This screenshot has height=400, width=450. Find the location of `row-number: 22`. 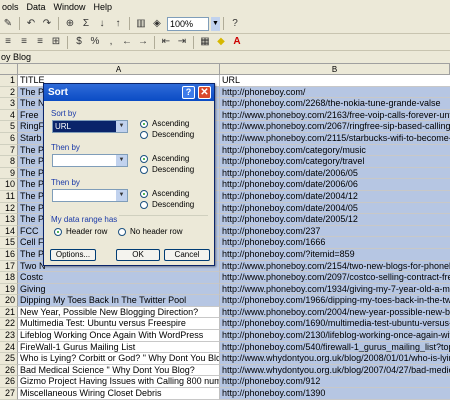

row-number: 22 is located at coordinates (9, 324).